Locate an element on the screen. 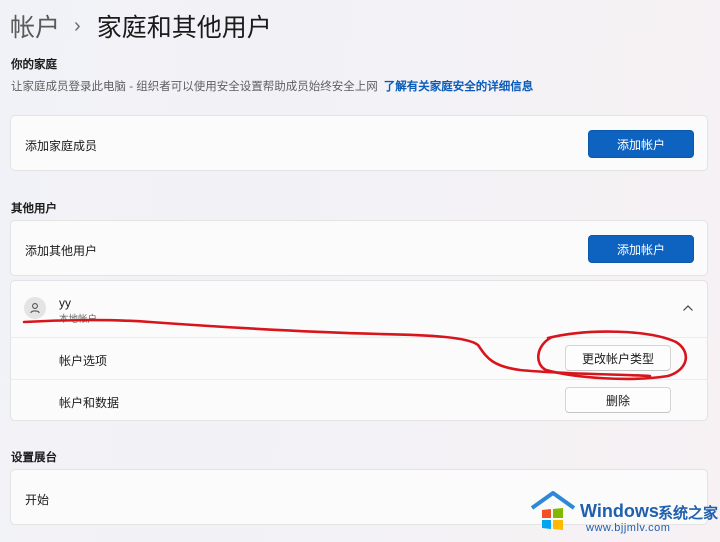 This screenshot has width=720, height=542. delete-account-button: 删除 is located at coordinates (618, 400).